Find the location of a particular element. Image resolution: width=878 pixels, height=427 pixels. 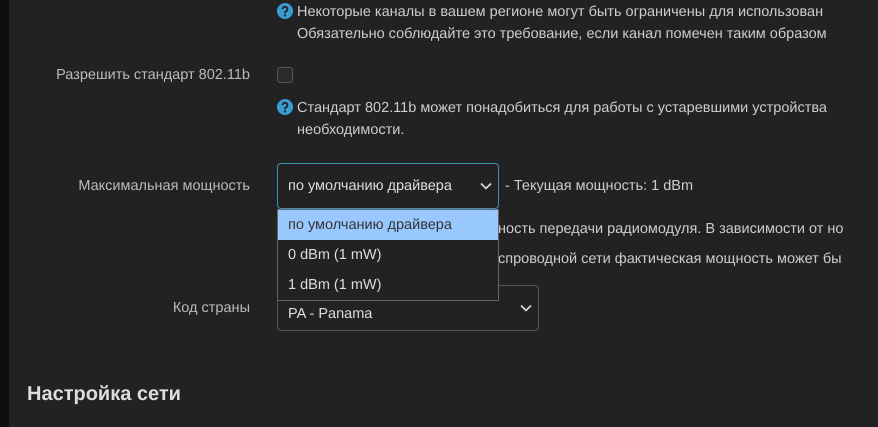

help-text: Стандарт 802.11b может понадобиться для работы с устаревшими устройства is located at coordinates (562, 108).